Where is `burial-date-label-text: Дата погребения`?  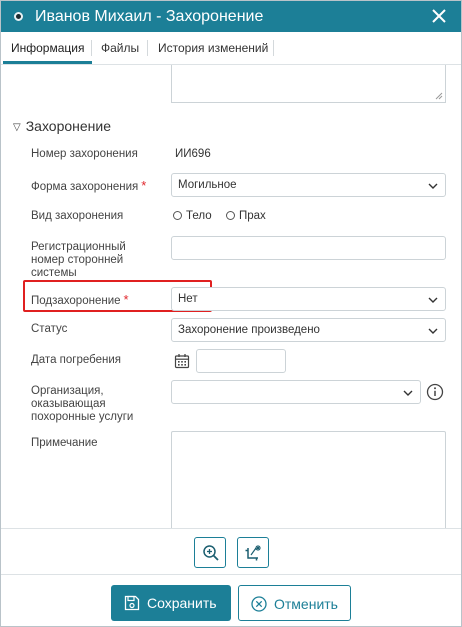
burial-date-label-text: Дата погребения is located at coordinates (76, 360).